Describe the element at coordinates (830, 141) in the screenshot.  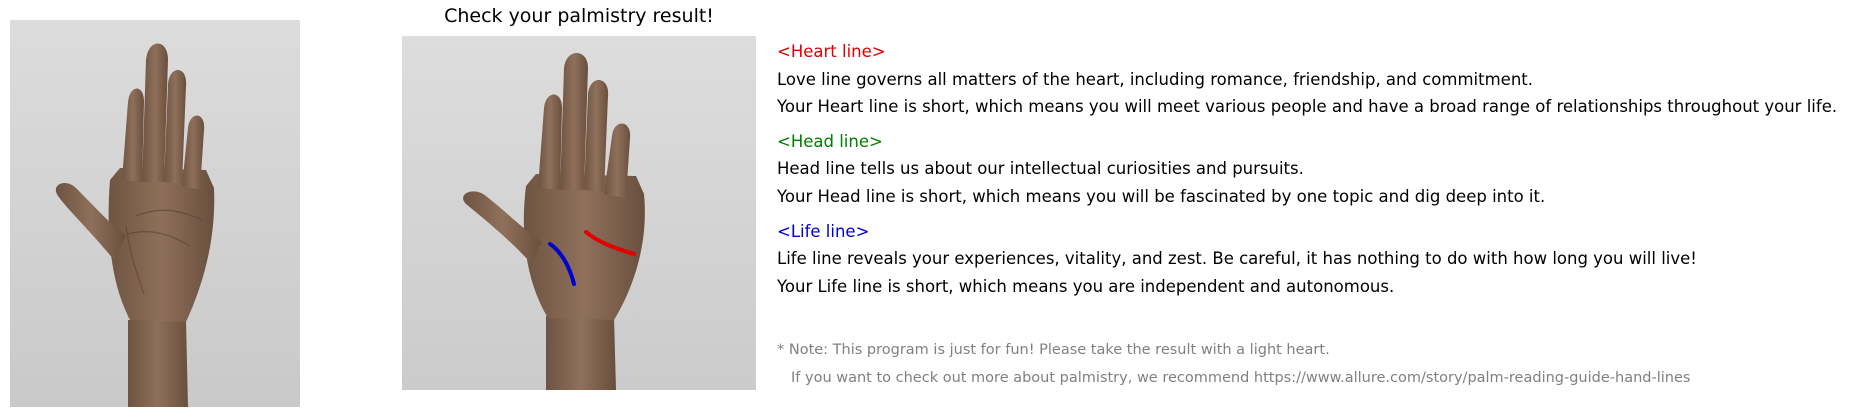
I see `head-line-heading: <Head line>` at that location.